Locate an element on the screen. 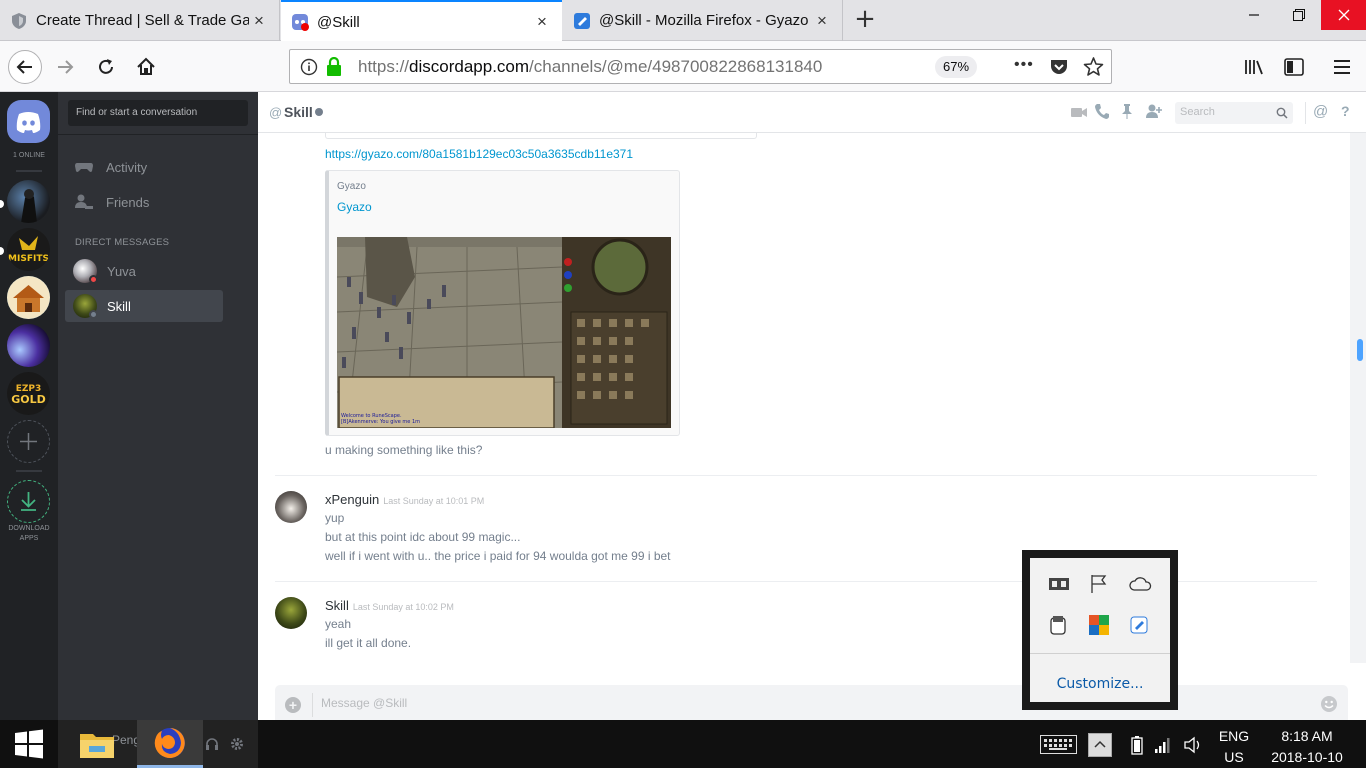 This screenshot has height=768, width=1366. nav-activity: Activity is located at coordinates (144, 167).